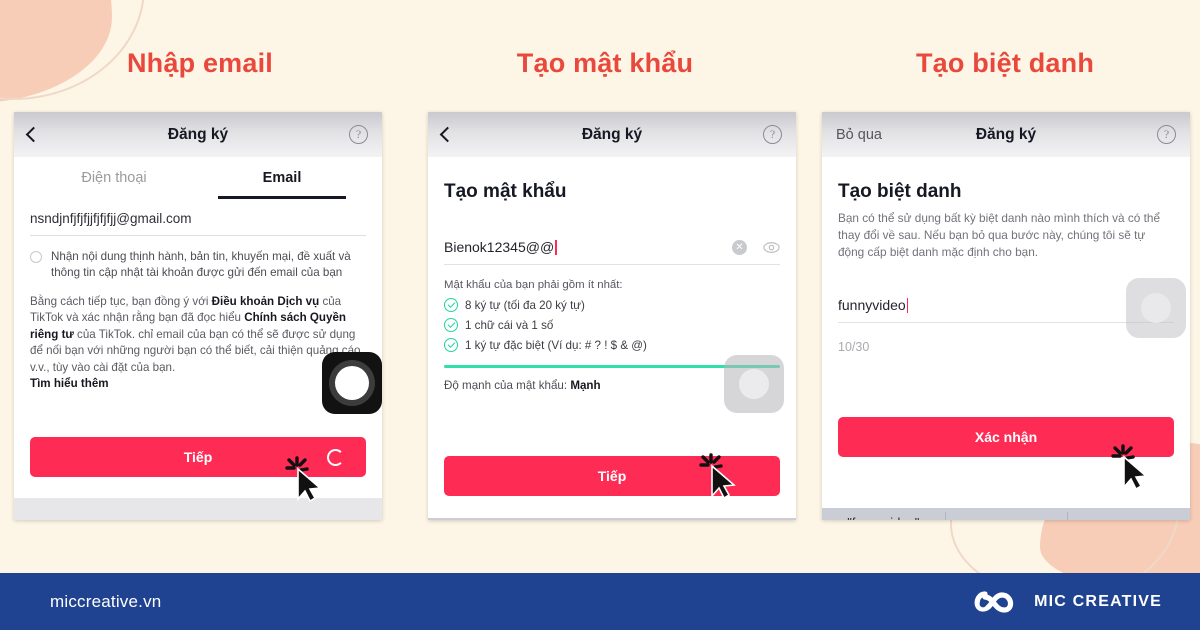 The width and height of the screenshot is (1200, 630). What do you see at coordinates (556, 345) in the screenshot?
I see `requirement-label: 1 ký tự đặc biệt (Ví dụ: # ? ! $ & @)` at bounding box center [556, 345].